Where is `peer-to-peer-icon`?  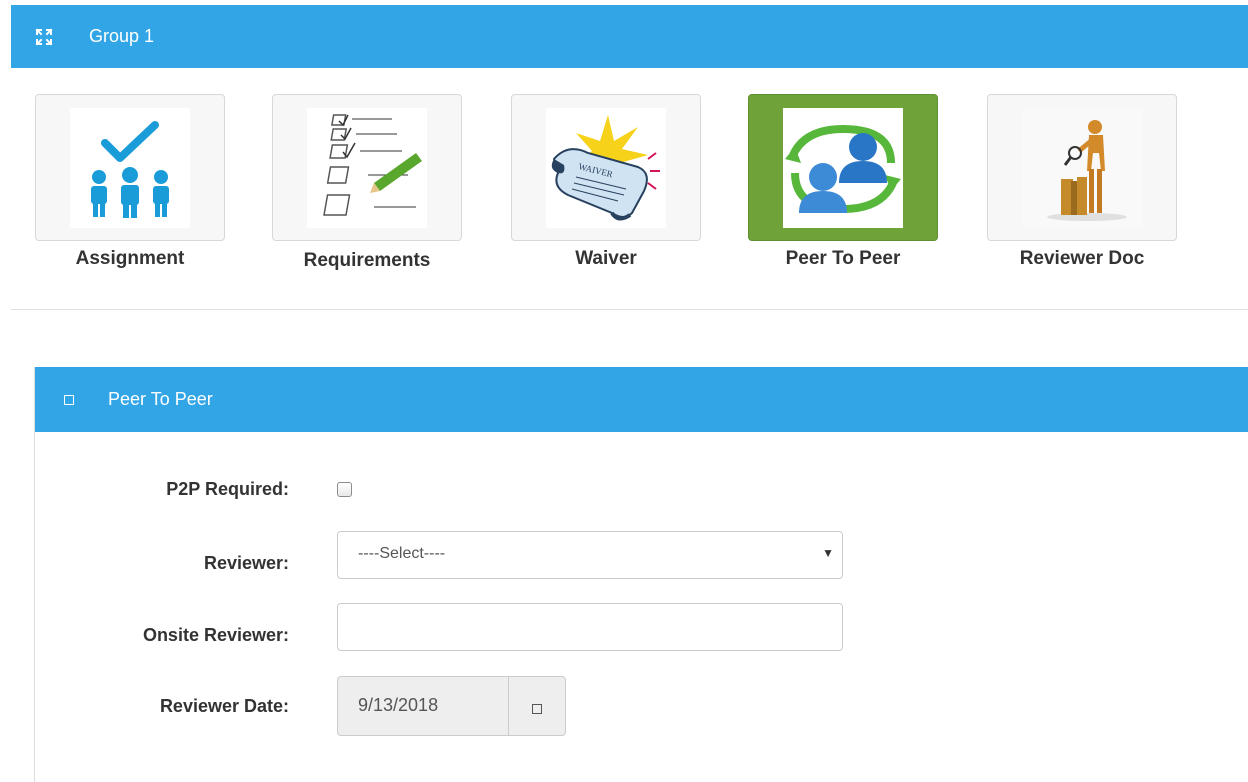 peer-to-peer-icon is located at coordinates (843, 167).